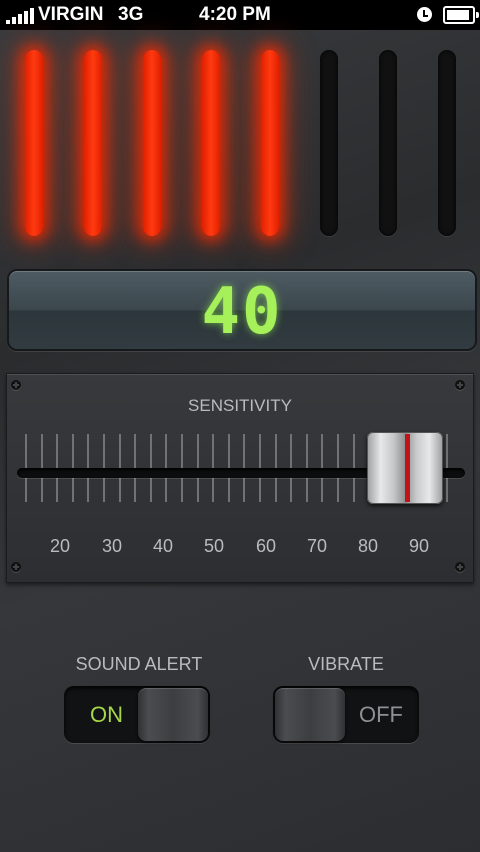 The width and height of the screenshot is (480, 852). Describe the element at coordinates (266, 546) in the screenshot. I see `scale-label: 60` at that location.